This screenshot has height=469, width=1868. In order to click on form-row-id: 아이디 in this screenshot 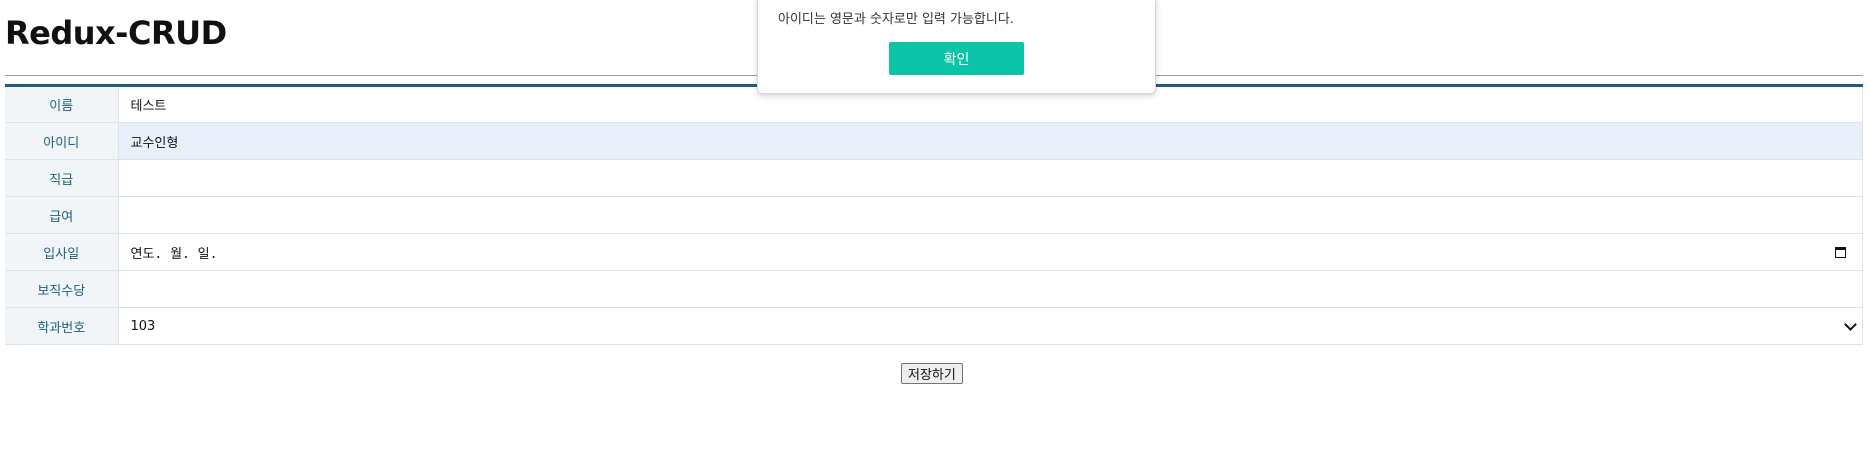, I will do `click(934, 141)`.